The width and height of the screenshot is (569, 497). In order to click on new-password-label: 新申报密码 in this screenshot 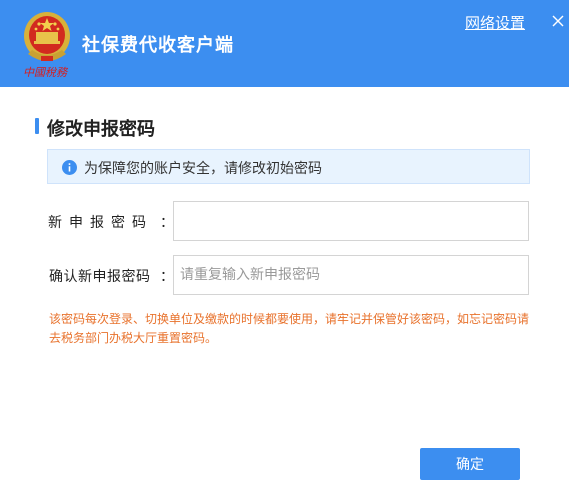, I will do `click(100, 223)`.